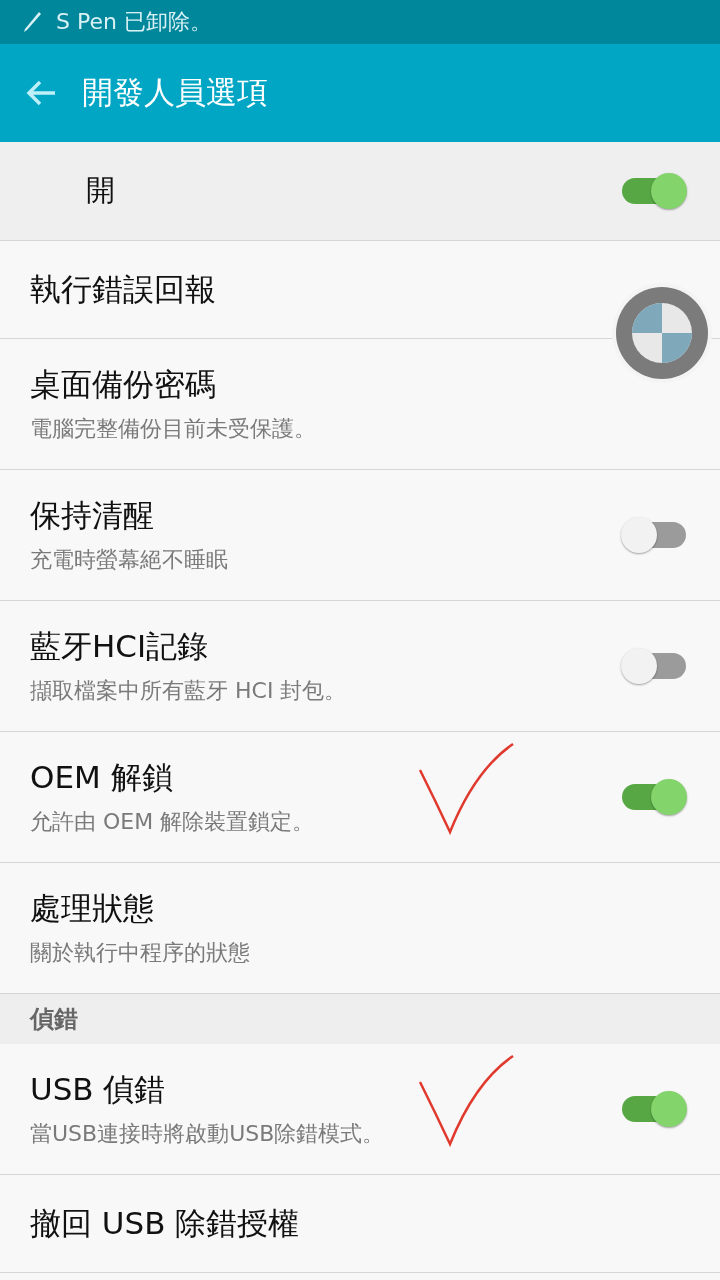 Image resolution: width=720 pixels, height=1280 pixels. Describe the element at coordinates (54, 1019) in the screenshot. I see `section-header: 偵錯` at that location.